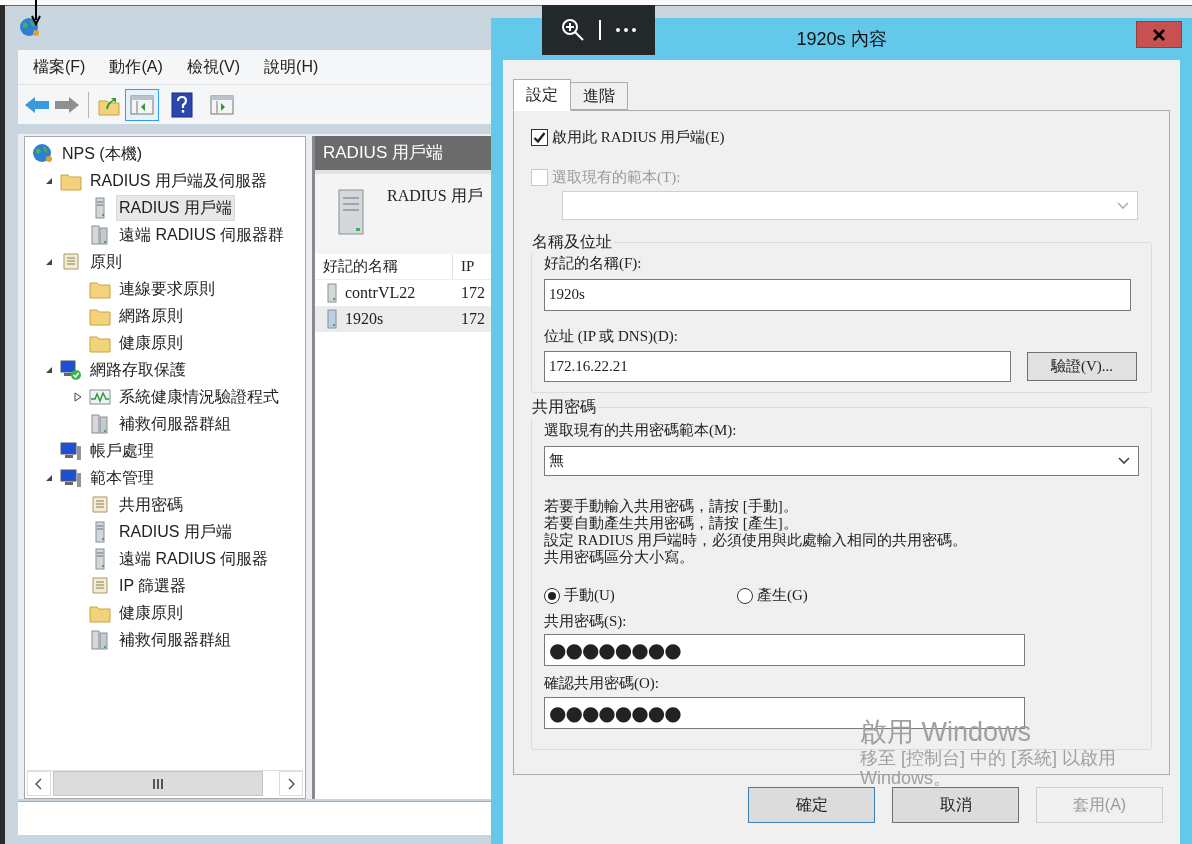 Image resolution: width=1192 pixels, height=844 pixels. What do you see at coordinates (593, 263) in the screenshot?
I see `field-label: 好記的名稱(F):` at bounding box center [593, 263].